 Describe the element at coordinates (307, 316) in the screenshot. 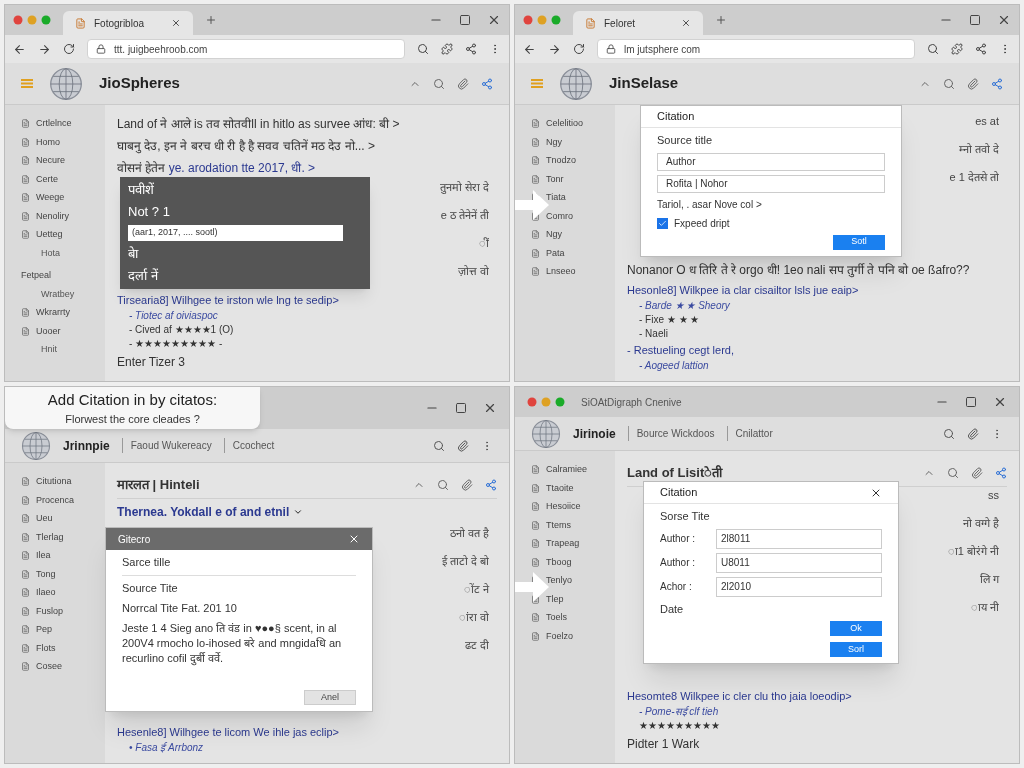

I see `list-link: - Tiotec af oiviaspoc` at that location.